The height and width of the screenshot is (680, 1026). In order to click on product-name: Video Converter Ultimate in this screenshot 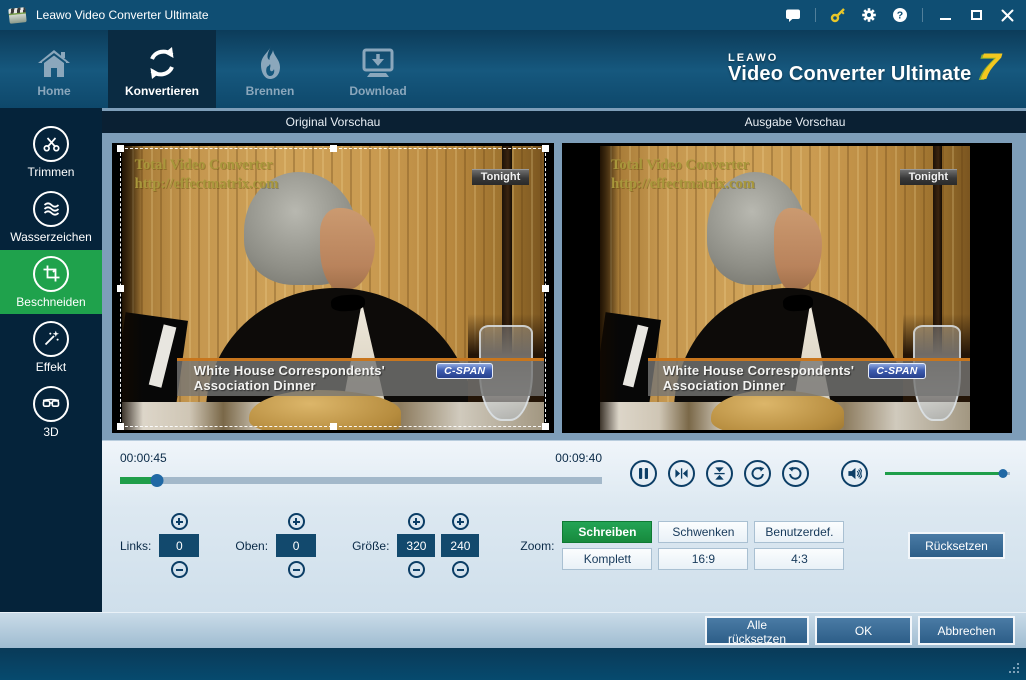, I will do `click(850, 74)`.